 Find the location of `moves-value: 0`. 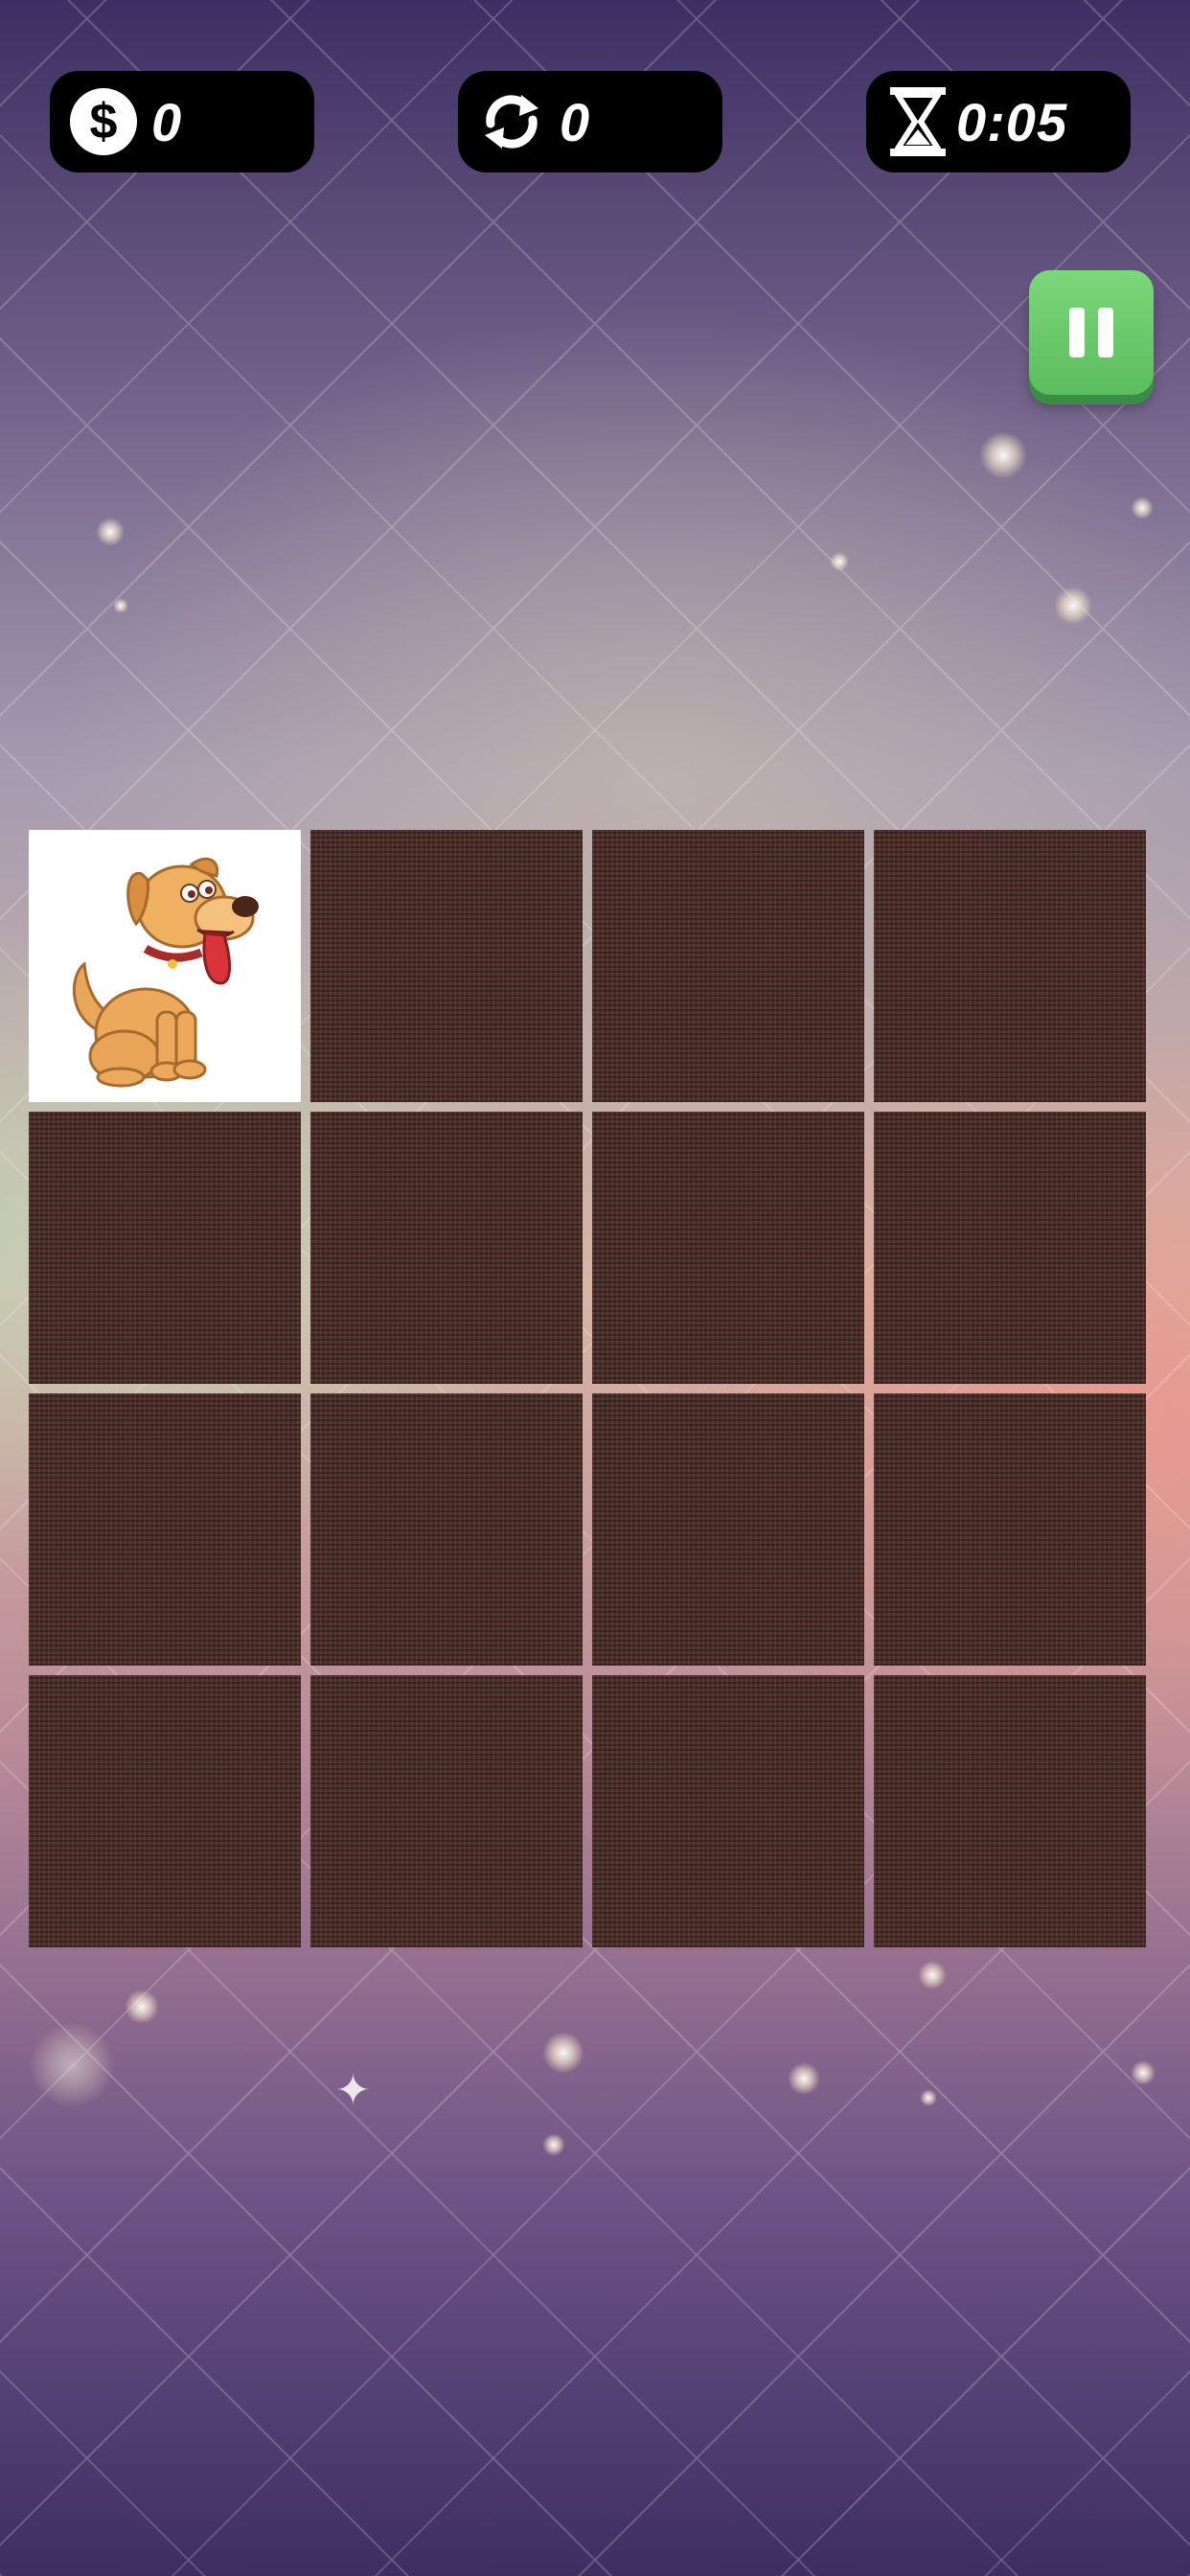

moves-value: 0 is located at coordinates (575, 121).